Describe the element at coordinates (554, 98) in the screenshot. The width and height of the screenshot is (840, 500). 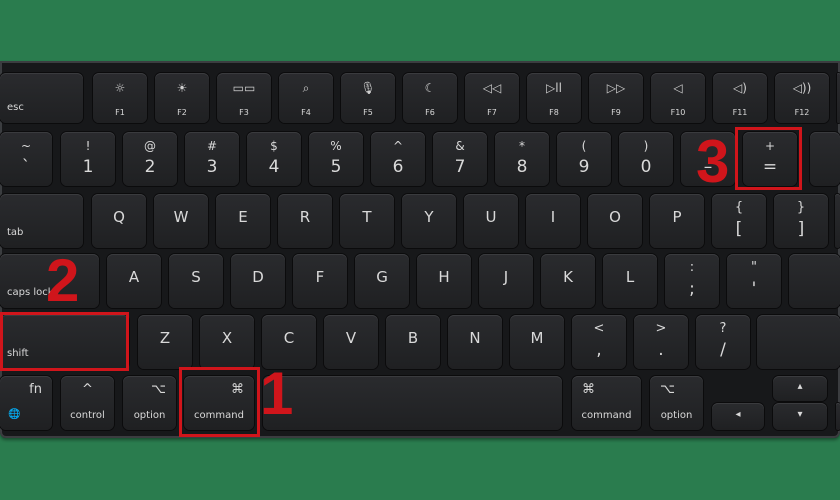
I see `key-f8: ▷ll F8` at that location.